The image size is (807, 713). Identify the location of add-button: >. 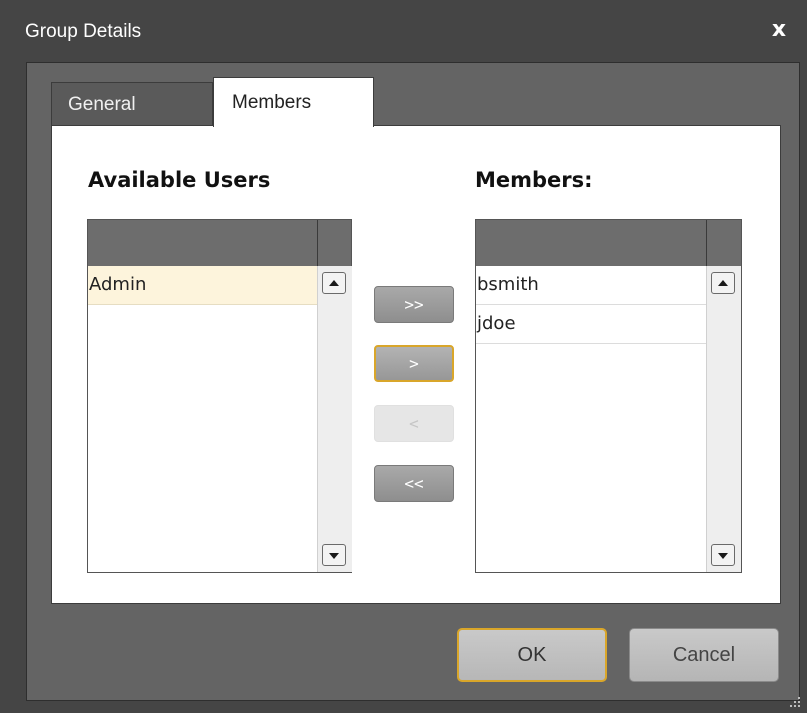
(414, 363).